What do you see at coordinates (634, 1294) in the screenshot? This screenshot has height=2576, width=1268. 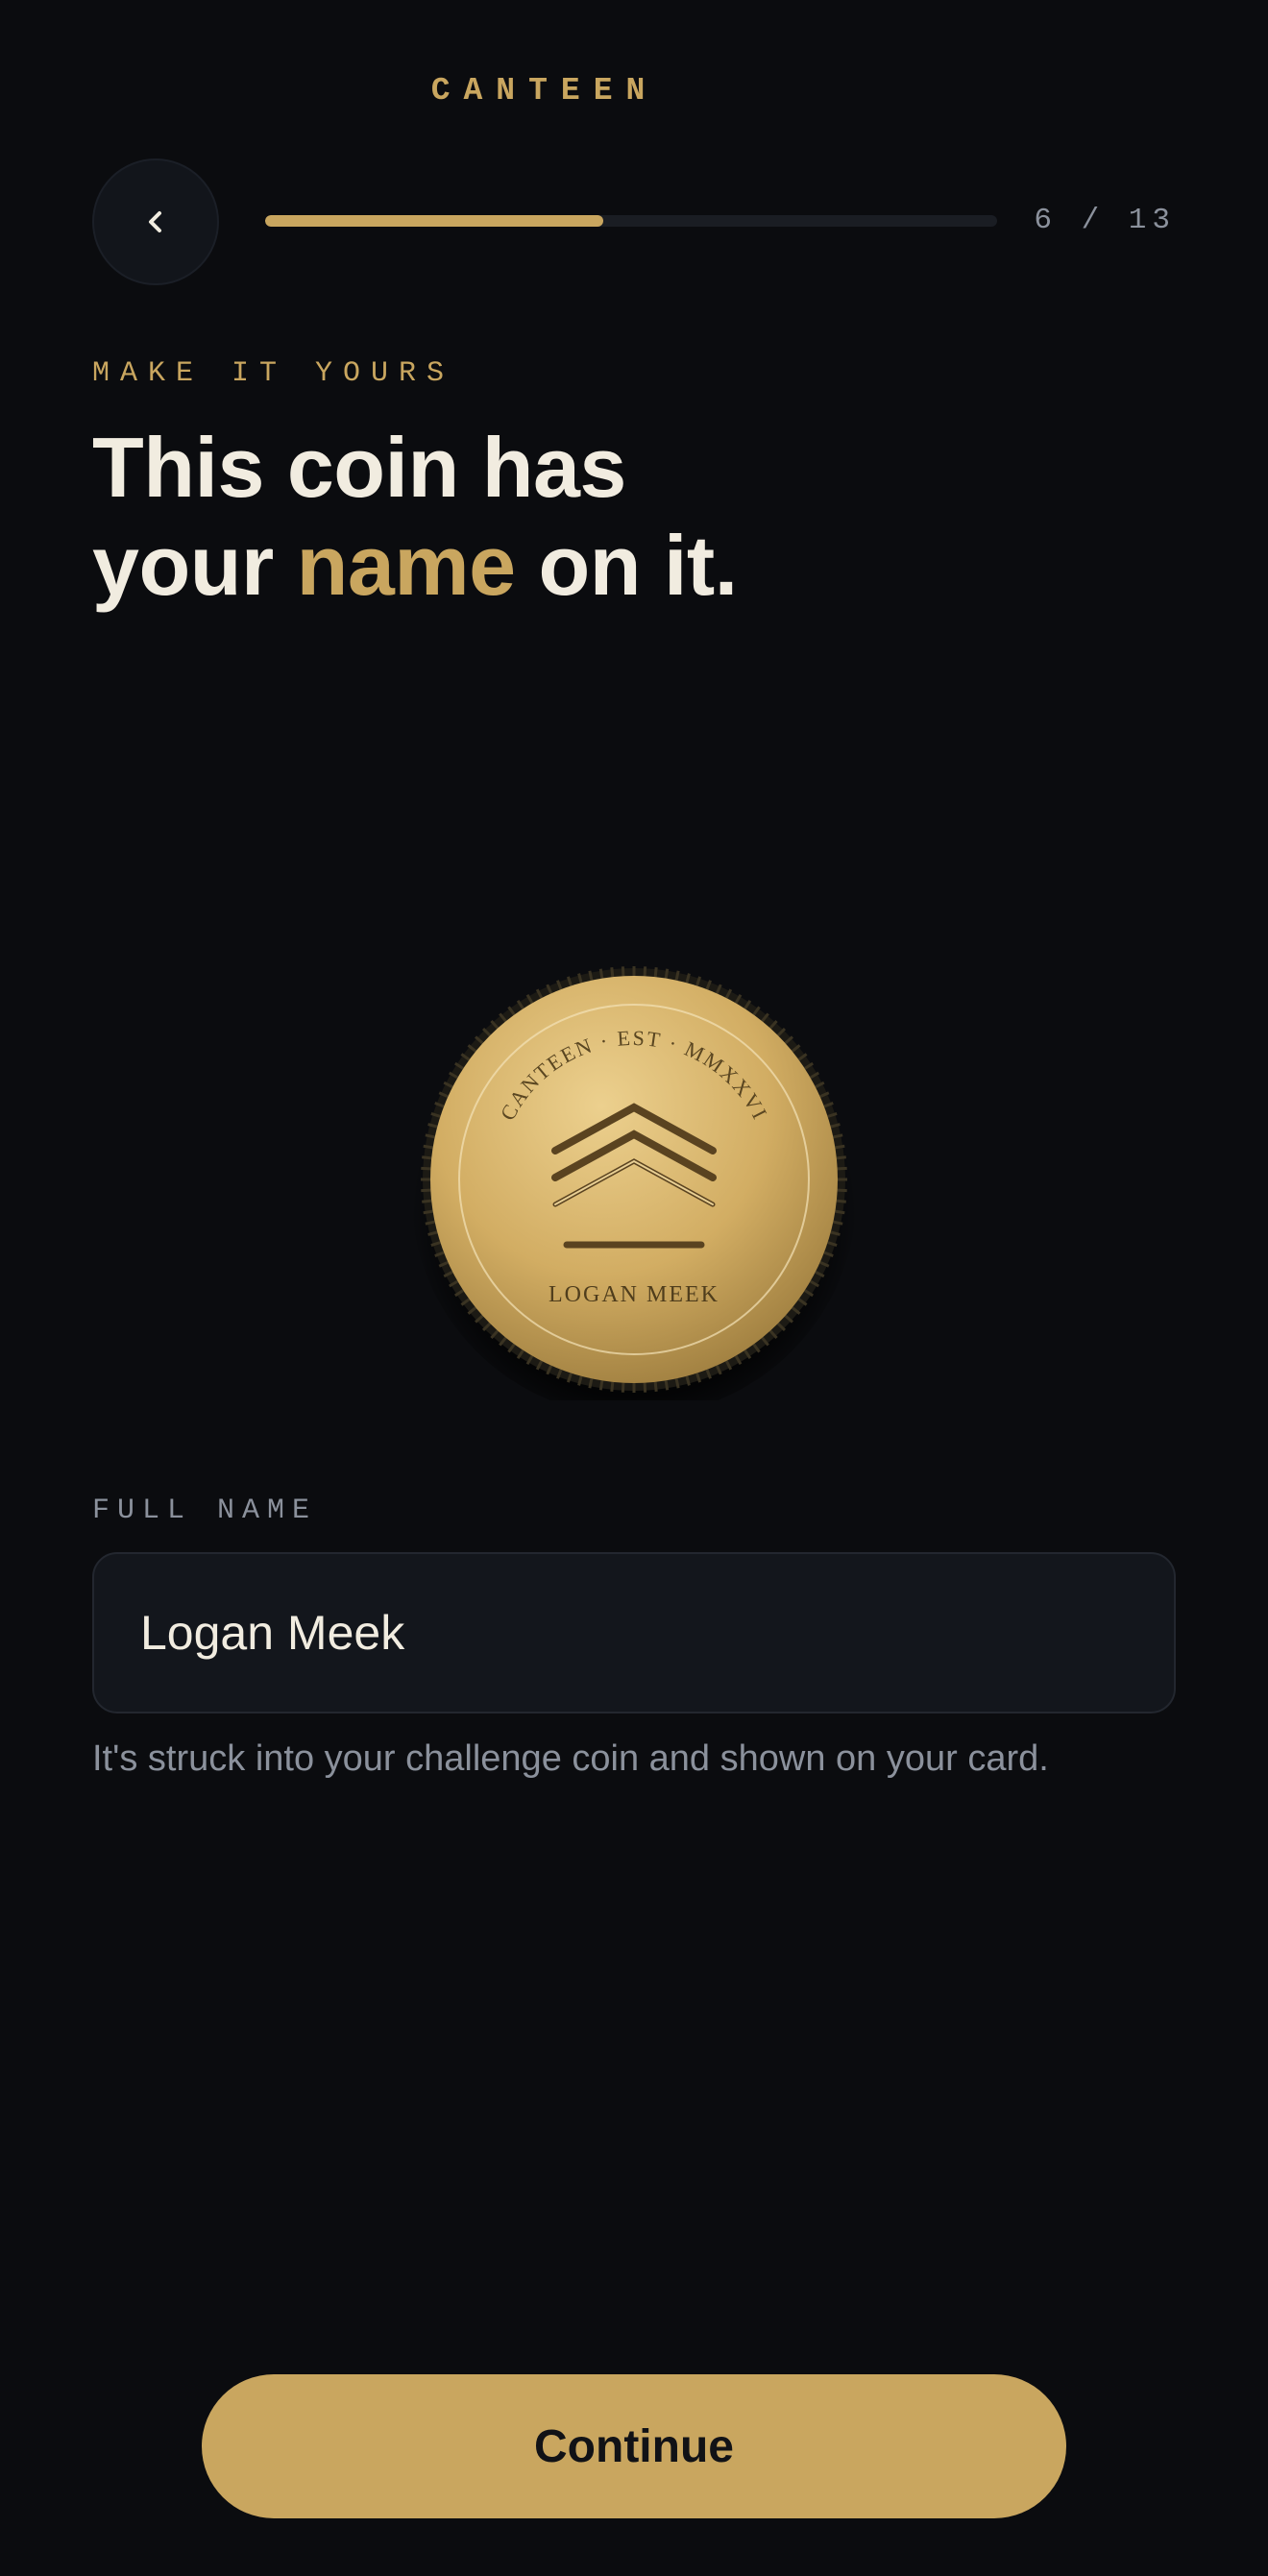 I see `coin-name-text: LOGAN MEEK` at bounding box center [634, 1294].